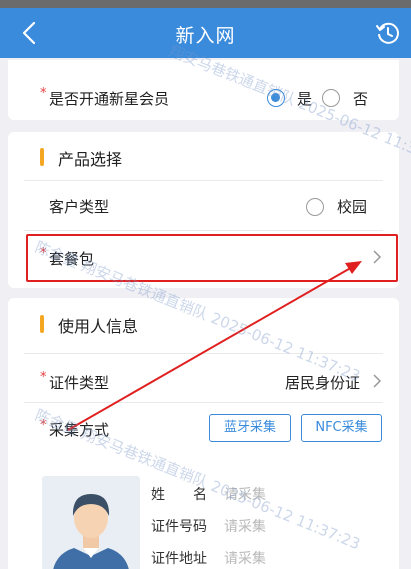 The image size is (411, 569). Describe the element at coordinates (341, 428) in the screenshot. I see `nfc-collect-button: NFC采集` at that location.